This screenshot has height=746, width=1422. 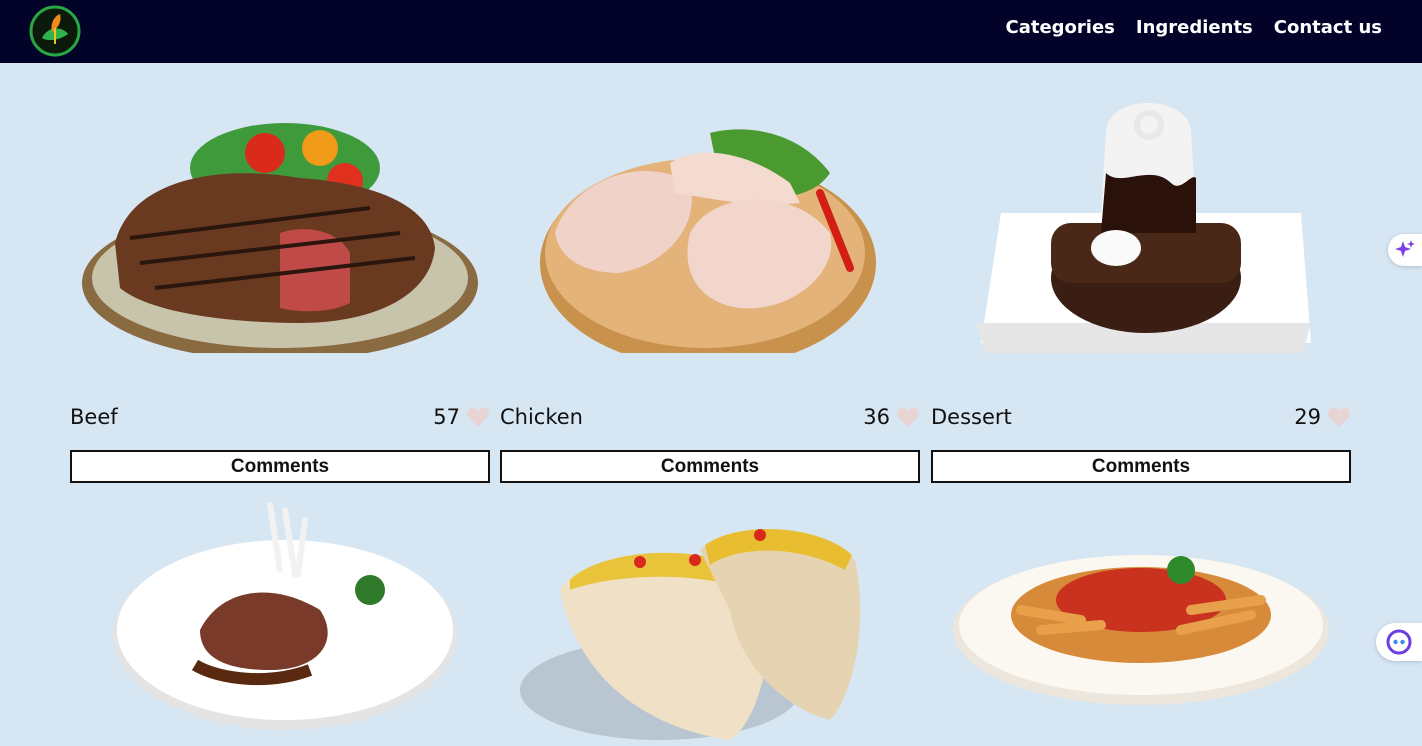 What do you see at coordinates (1322, 417) in the screenshot?
I see `like-count: 29` at bounding box center [1322, 417].